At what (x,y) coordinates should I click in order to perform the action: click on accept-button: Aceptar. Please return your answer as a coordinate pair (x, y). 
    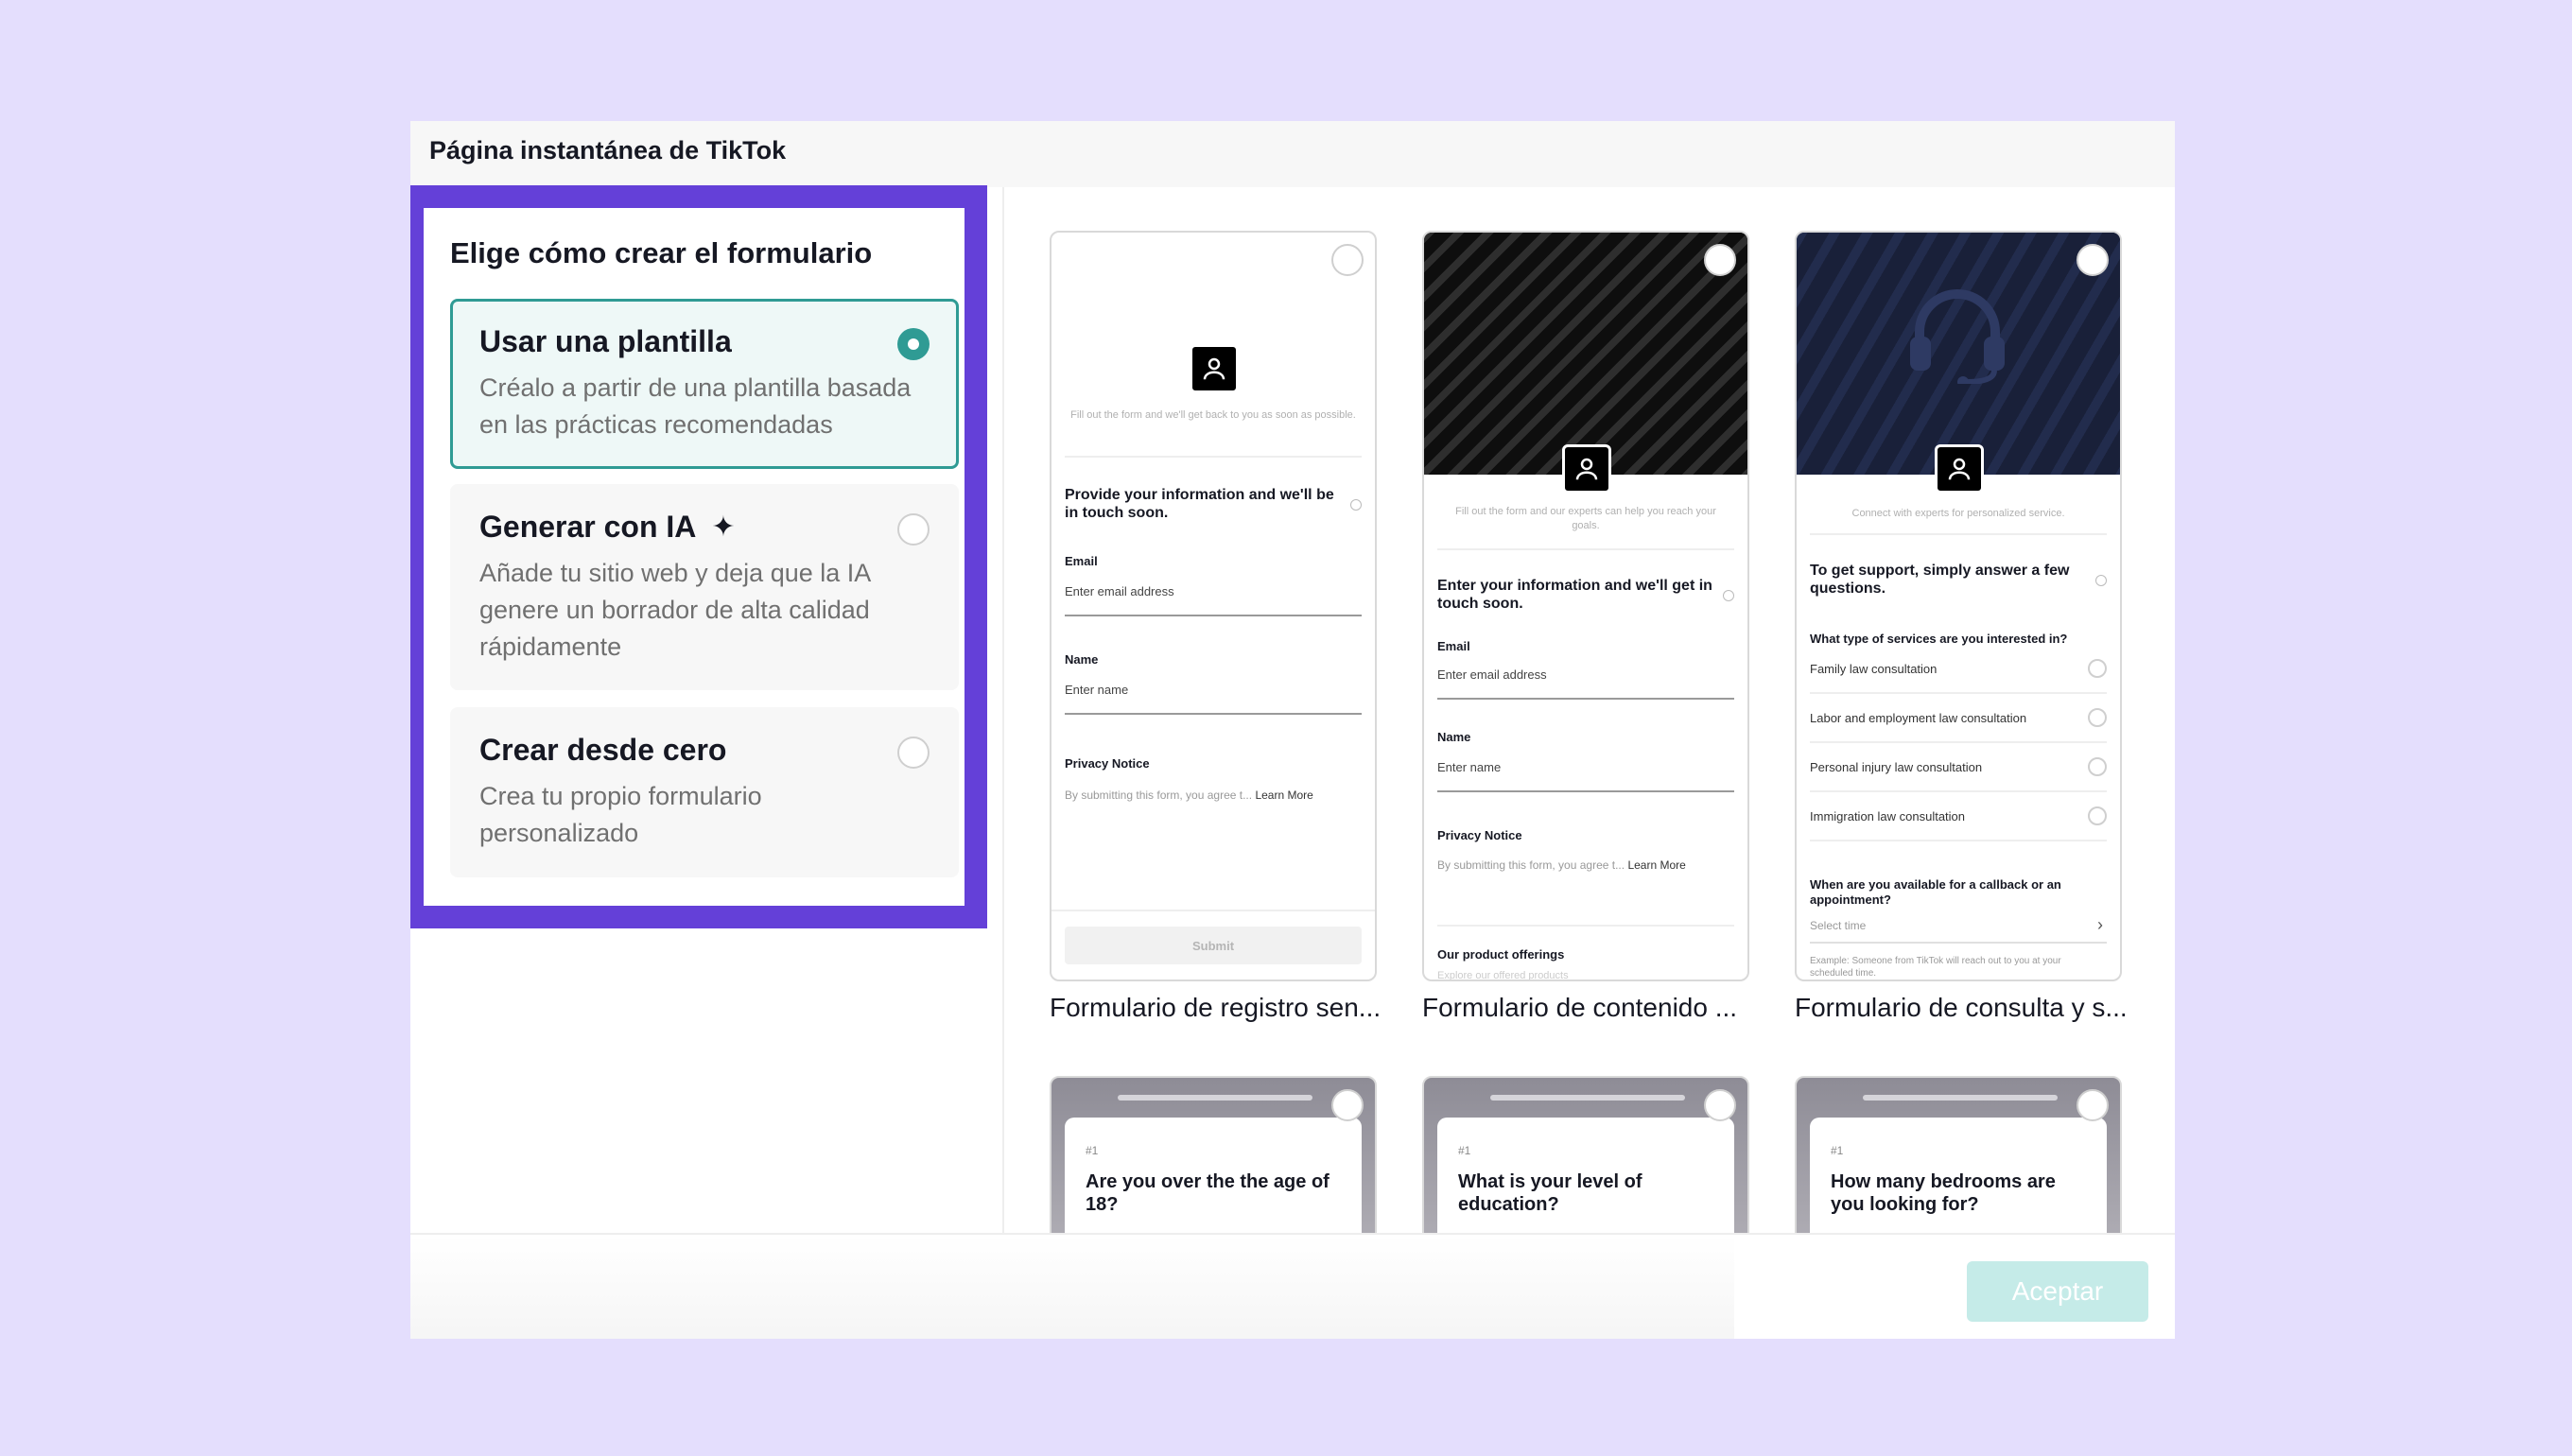
    Looking at the image, I should click on (2057, 1291).